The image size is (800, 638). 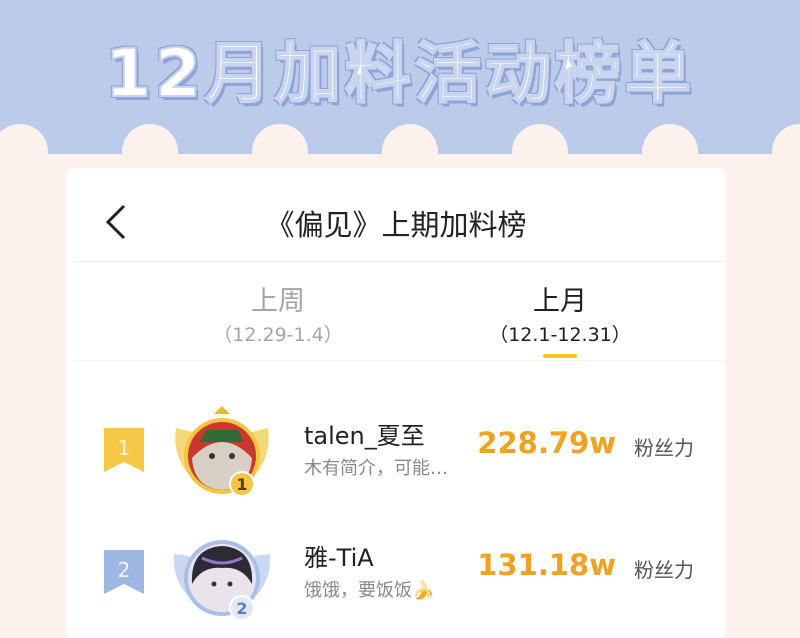 I want to click on header-divider, so click(x=400, y=261).